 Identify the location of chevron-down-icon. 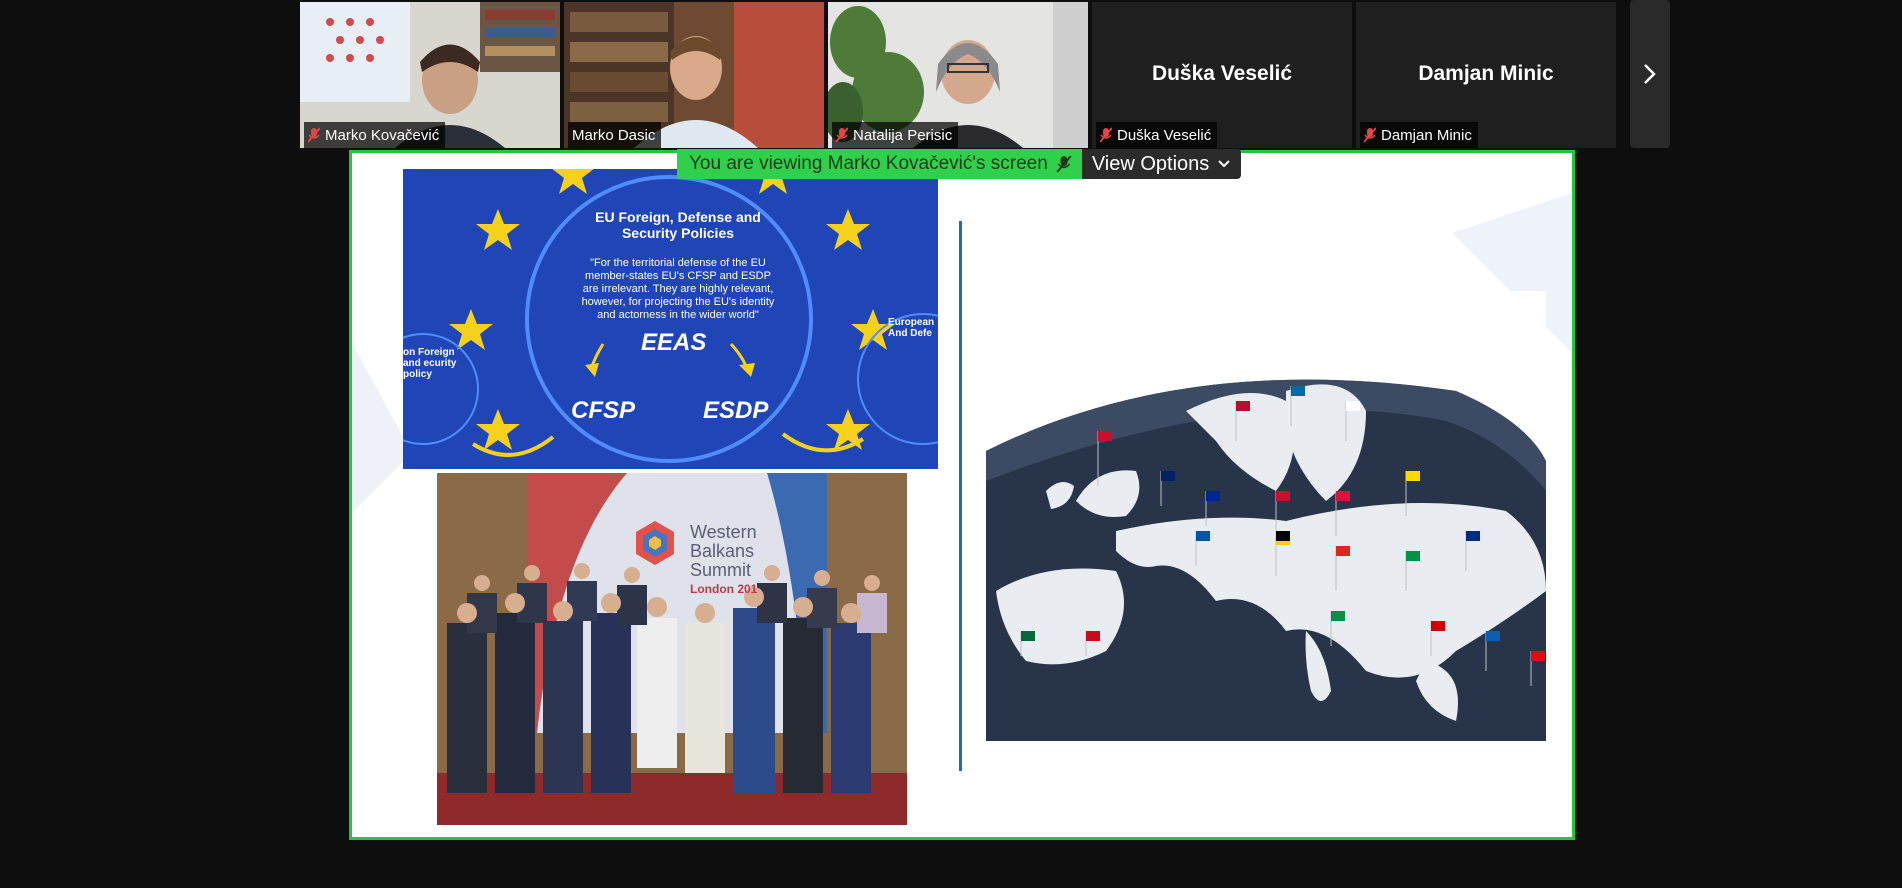
(1224, 164).